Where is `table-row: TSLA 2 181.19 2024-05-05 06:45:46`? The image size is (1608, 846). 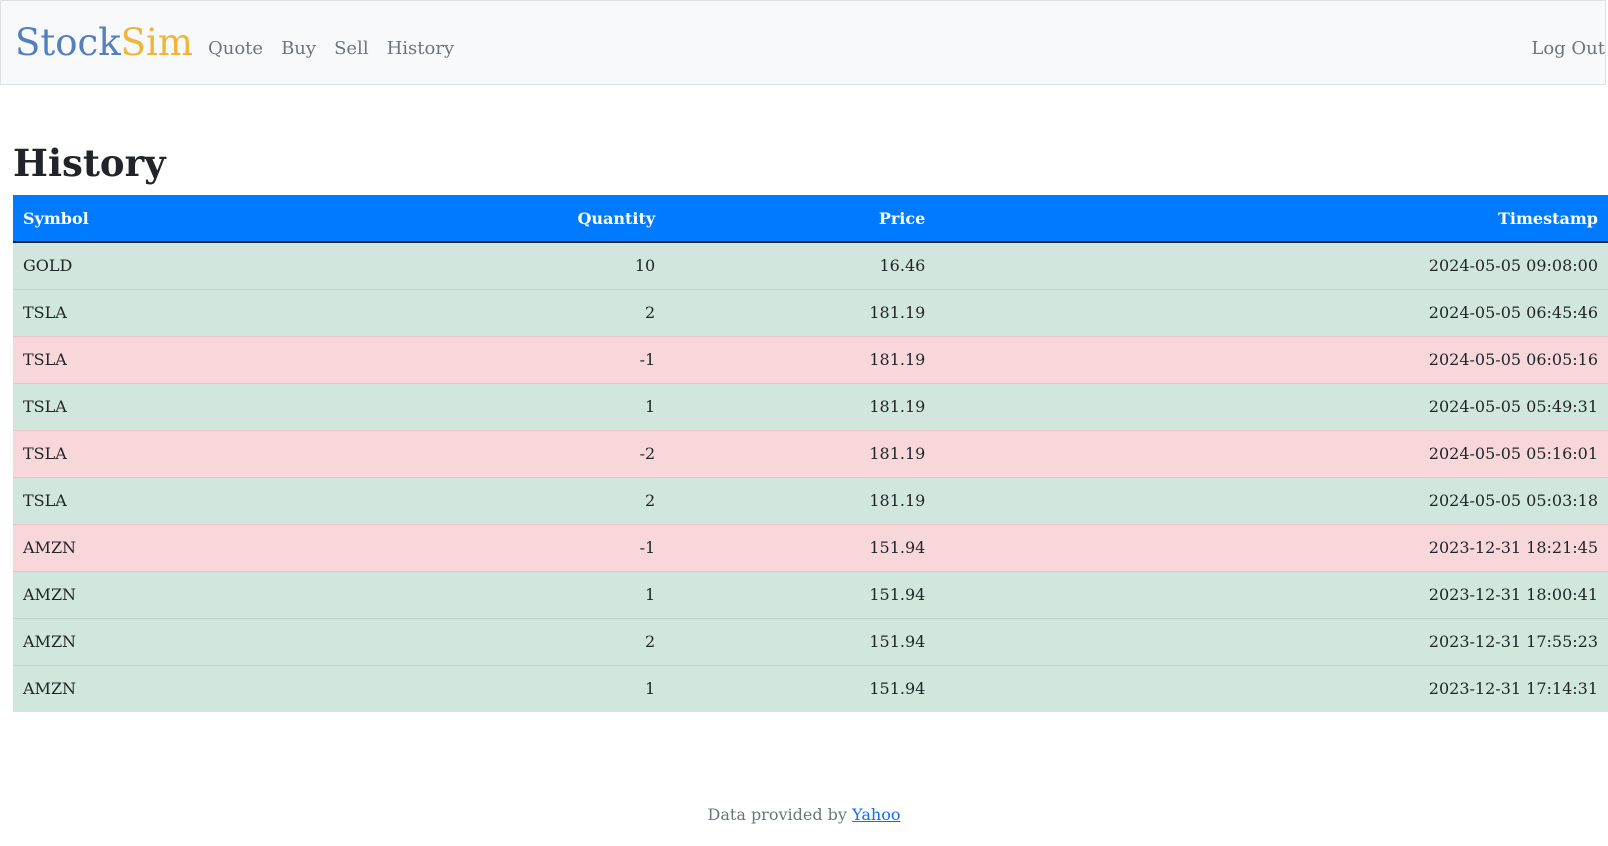
table-row: TSLA 2 181.19 2024-05-05 06:45:46 is located at coordinates (810, 312).